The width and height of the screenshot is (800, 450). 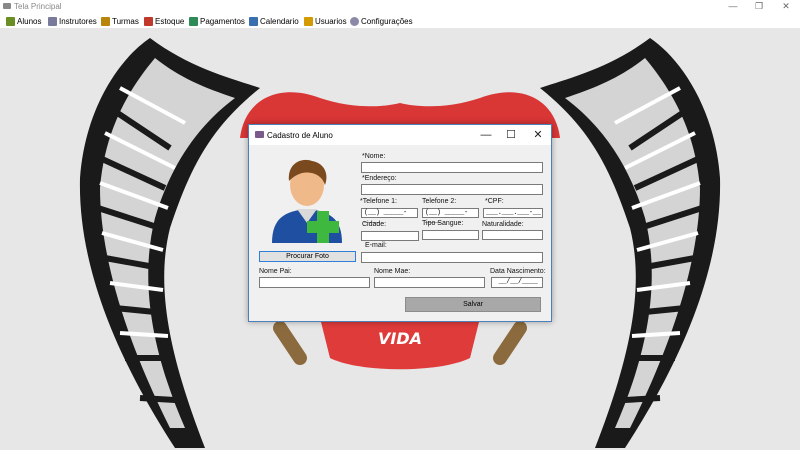 I want to click on data-nascimento-label: Data Nascimento:, so click(x=518, y=271).